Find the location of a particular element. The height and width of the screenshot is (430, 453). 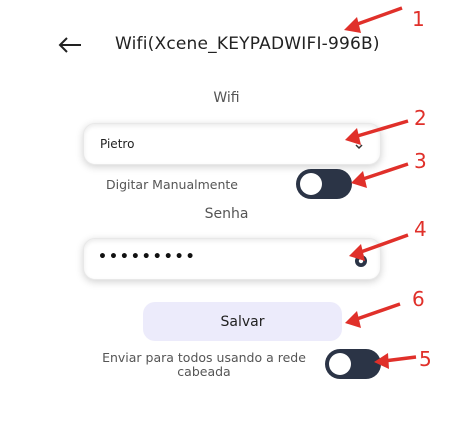

annotation-number: 3 is located at coordinates (420, 161).